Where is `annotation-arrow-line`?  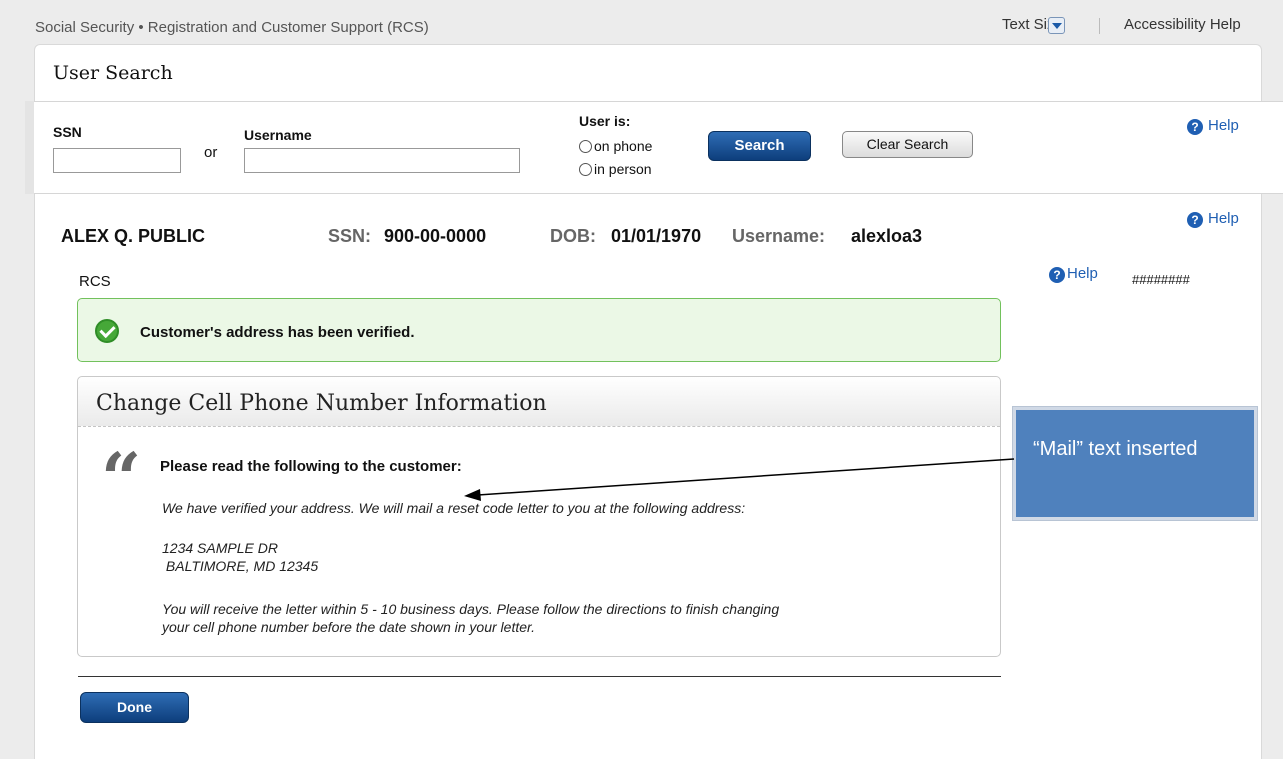
annotation-arrow-line is located at coordinates (746, 477).